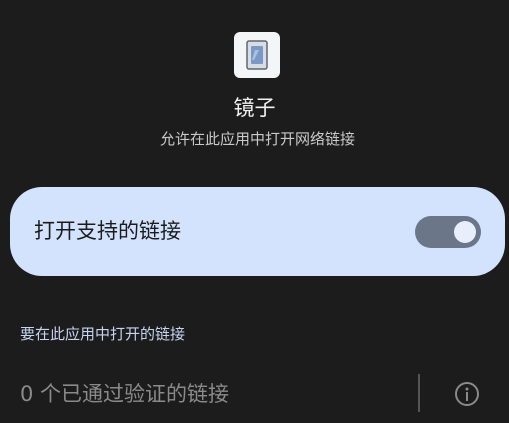  What do you see at coordinates (124, 394) in the screenshot?
I see `verified-links-count: 0 个已通过验证的链接` at bounding box center [124, 394].